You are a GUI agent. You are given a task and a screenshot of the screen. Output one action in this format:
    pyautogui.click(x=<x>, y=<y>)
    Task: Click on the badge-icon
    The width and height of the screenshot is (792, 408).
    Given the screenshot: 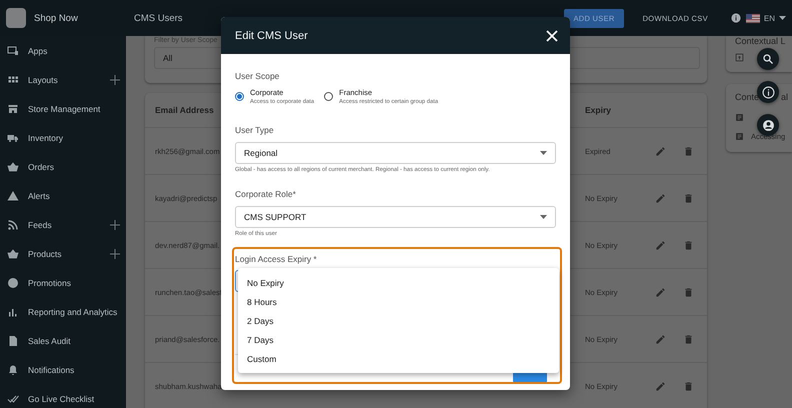 What is the action you would take?
    pyautogui.click(x=13, y=282)
    